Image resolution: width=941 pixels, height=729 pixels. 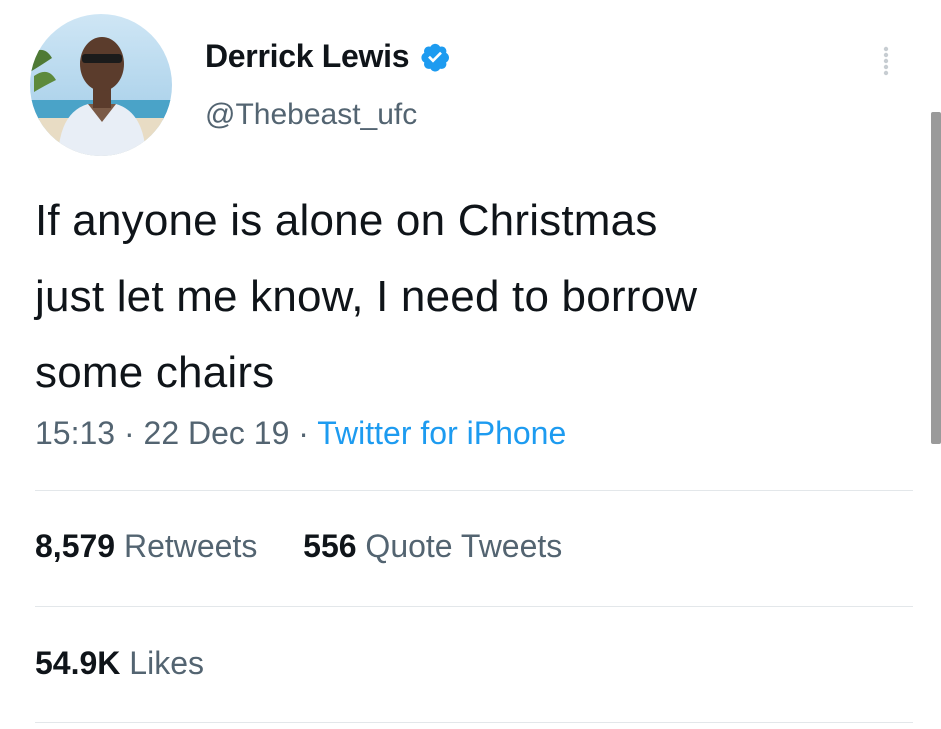 I want to click on retweets-stat: 8,579 Retweets, so click(x=146, y=546).